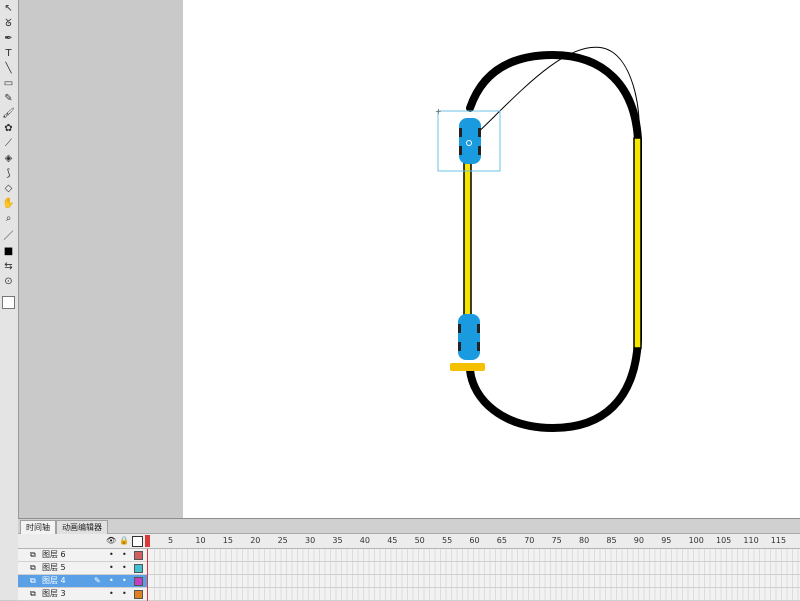 Image resolution: width=800 pixels, height=601 pixels. What do you see at coordinates (227, 540) in the screenshot?
I see `frame-number: 15` at bounding box center [227, 540].